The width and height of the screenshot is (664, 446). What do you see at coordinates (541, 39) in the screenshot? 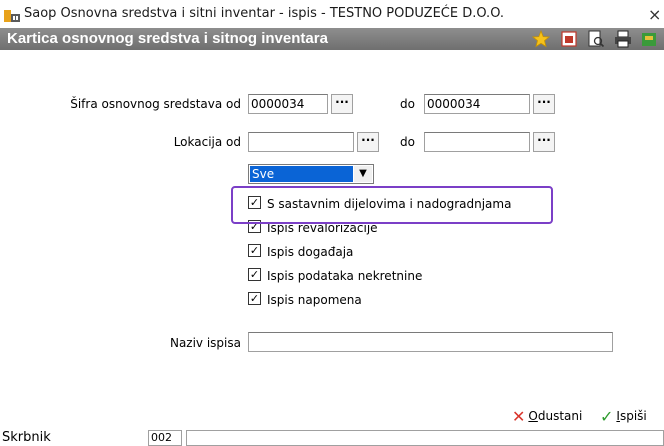
I see `star-icon` at bounding box center [541, 39].